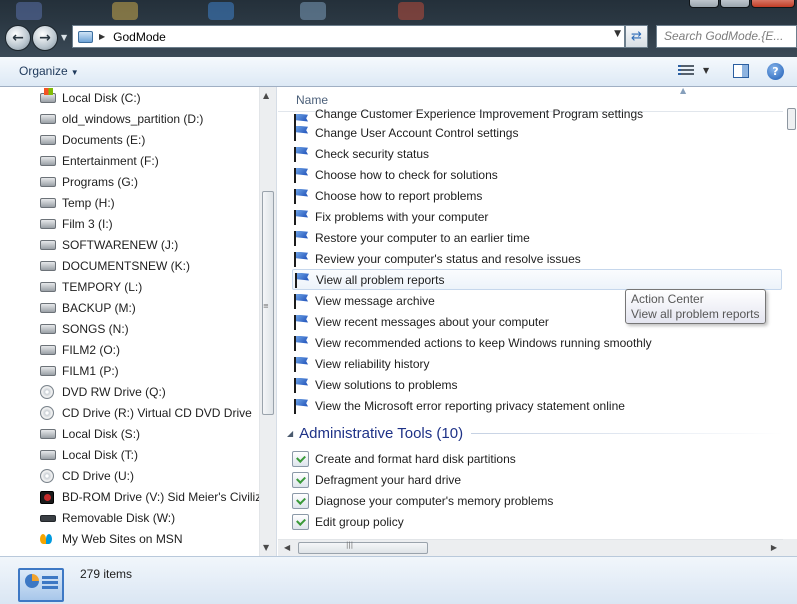  What do you see at coordinates (41, 585) in the screenshot?
I see `control-panel-large-icon` at bounding box center [41, 585].